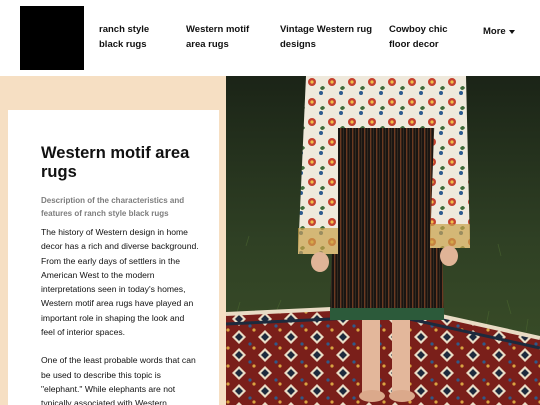  What do you see at coordinates (511, 32) in the screenshot?
I see `chevron-down-icon` at bounding box center [511, 32].